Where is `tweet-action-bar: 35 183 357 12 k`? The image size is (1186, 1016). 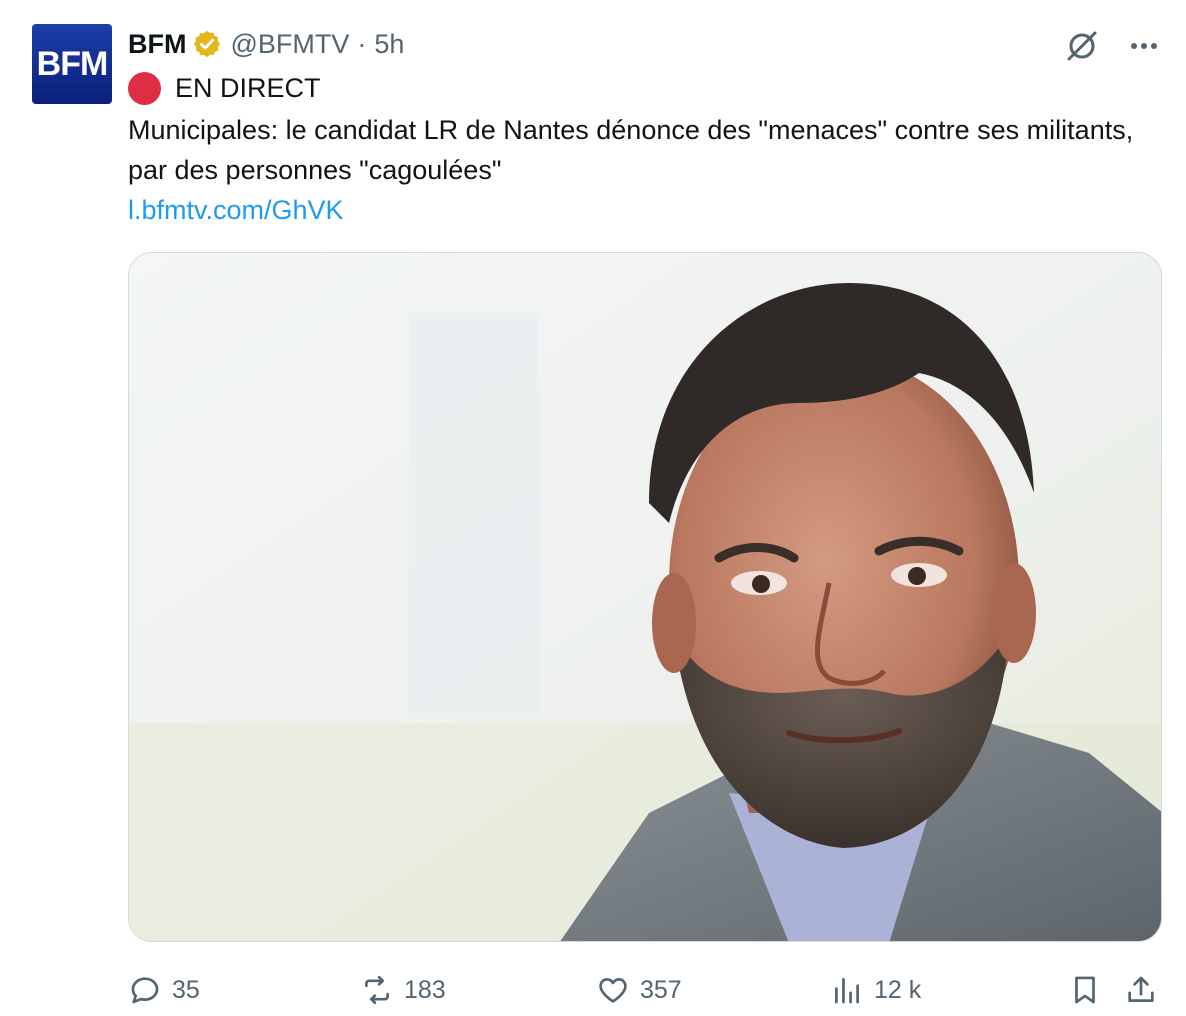
tweet-action-bar: 35 183 357 12 k is located at coordinates (646, 990).